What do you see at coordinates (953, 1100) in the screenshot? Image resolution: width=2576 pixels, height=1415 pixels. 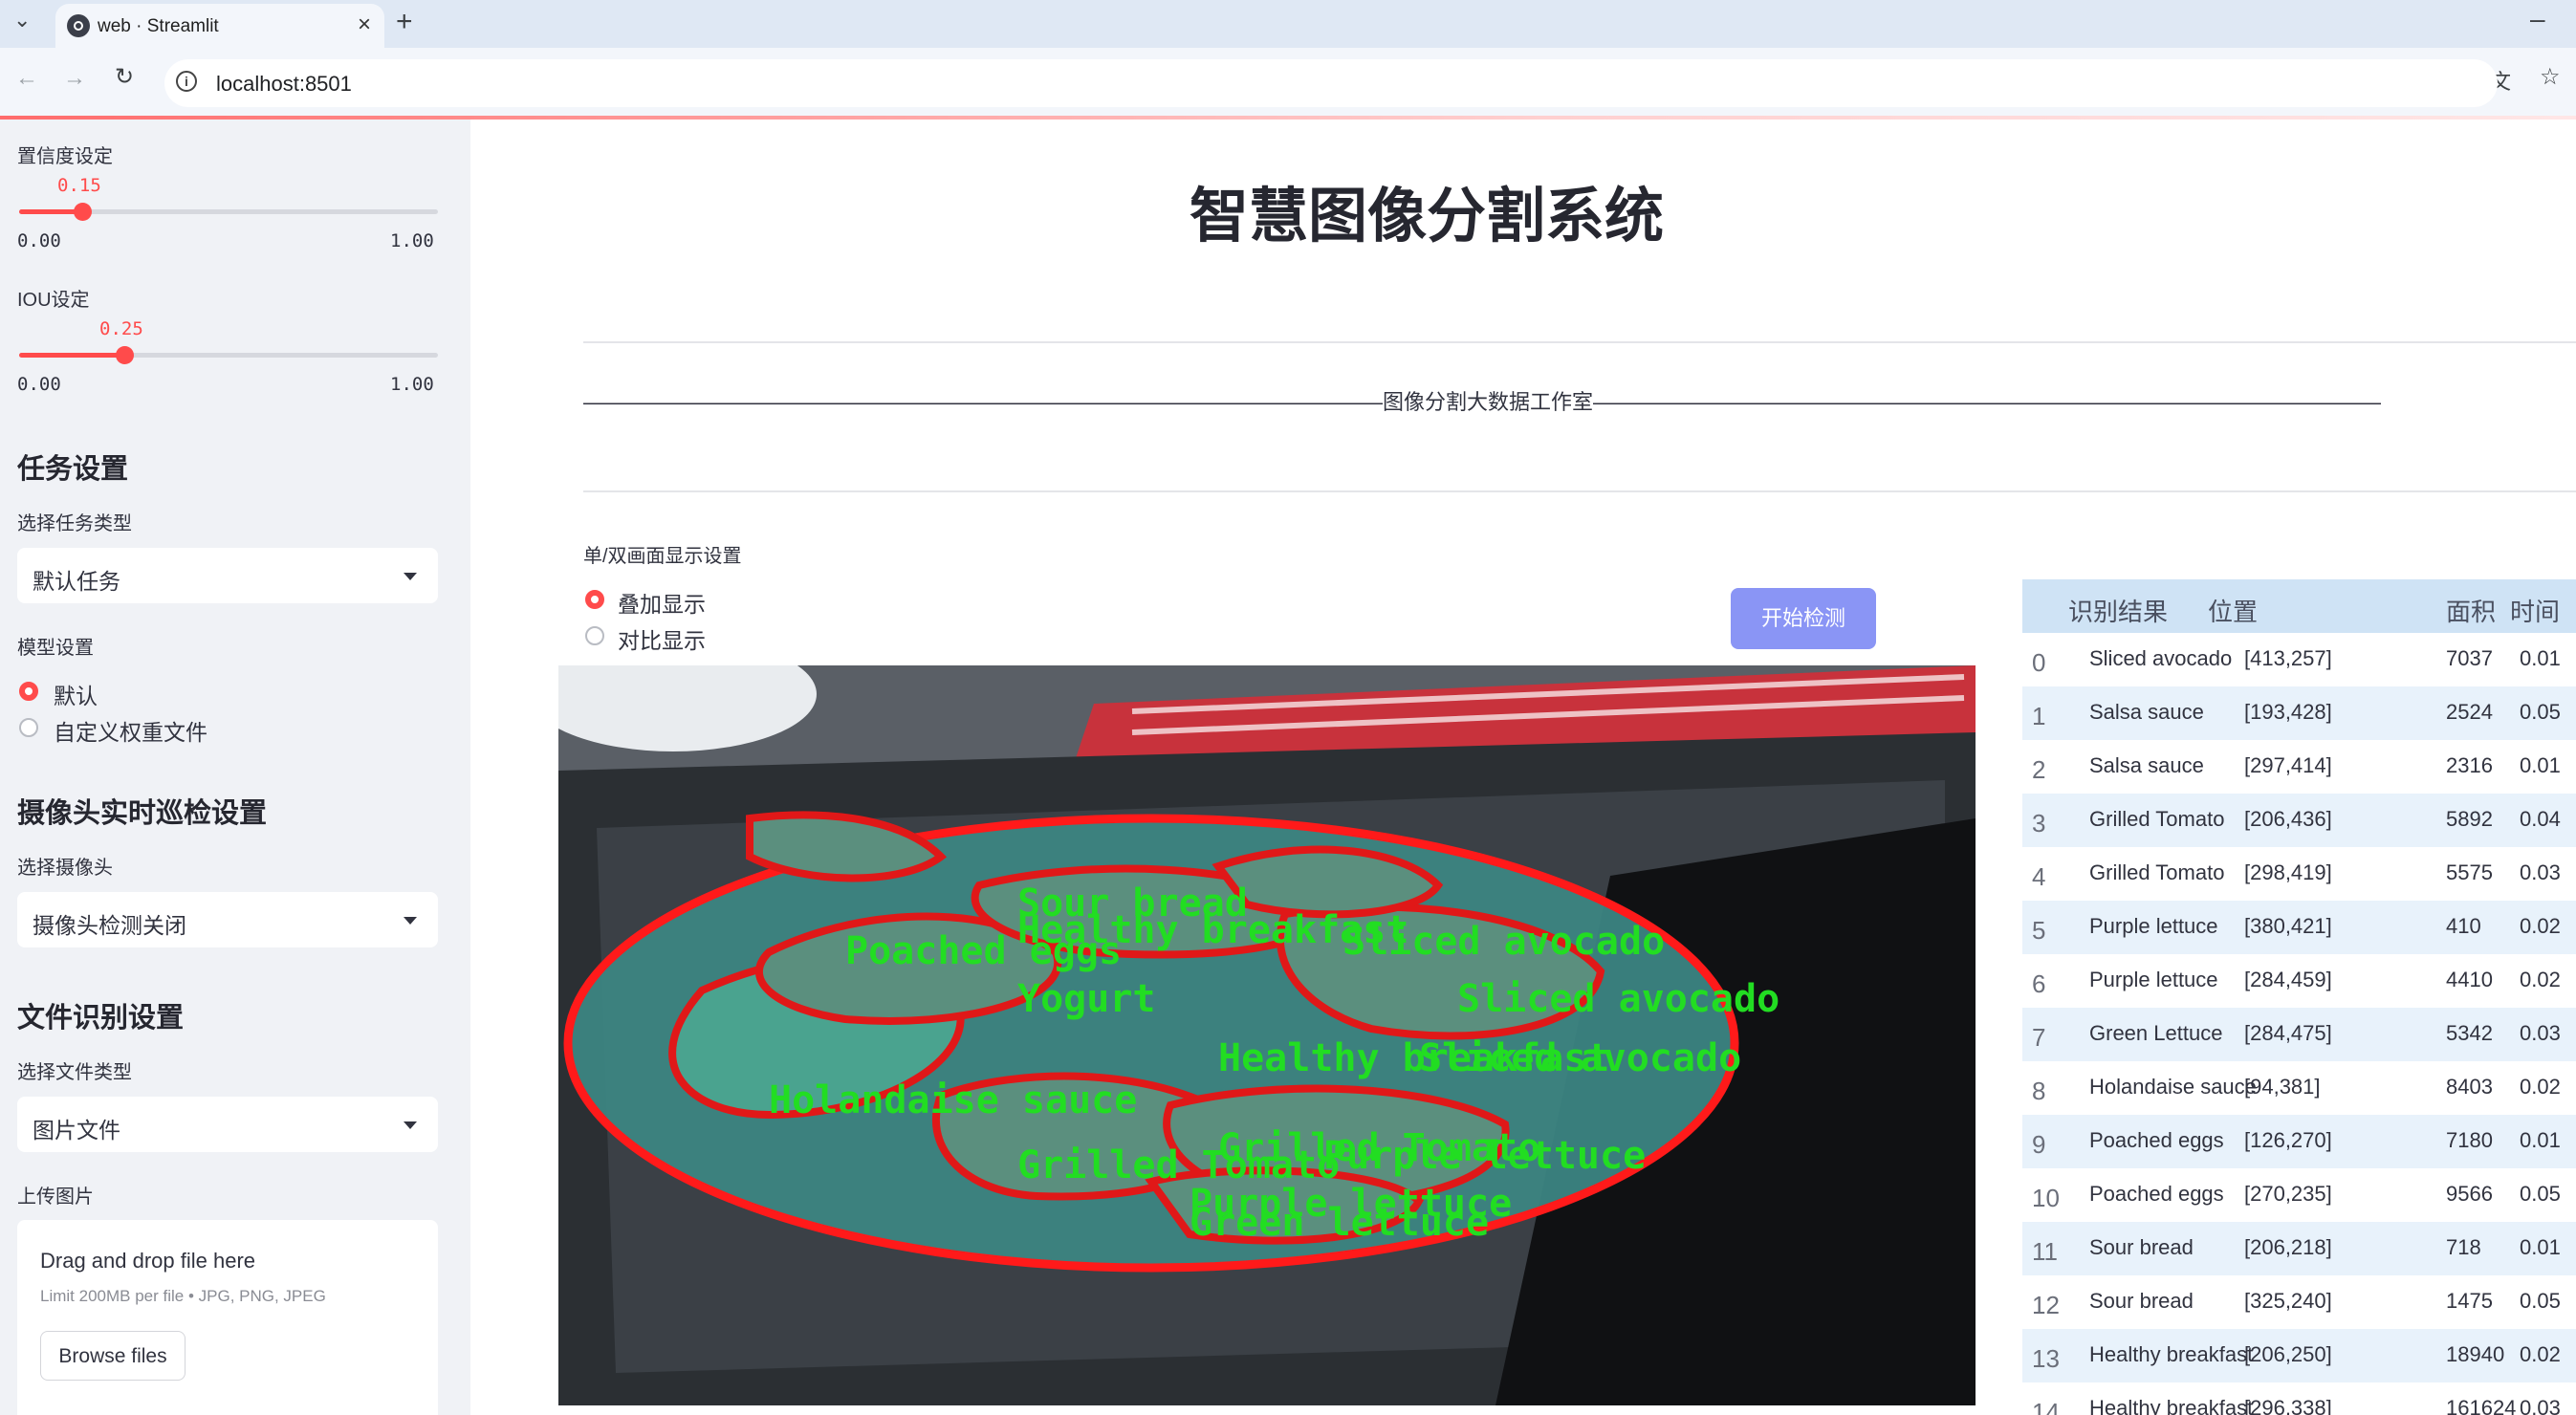 I see `overlay-label: Holandaise sauce` at bounding box center [953, 1100].